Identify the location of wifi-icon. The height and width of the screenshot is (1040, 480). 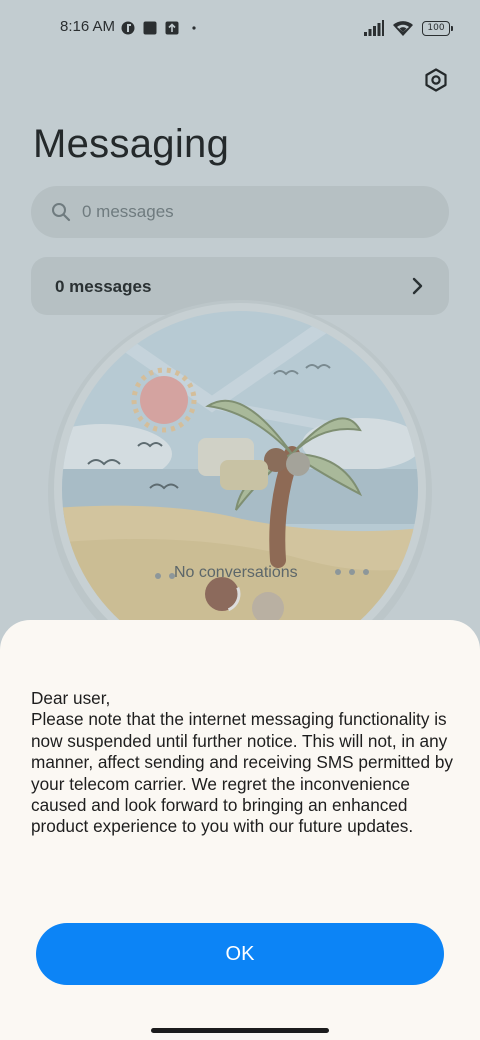
(403, 28).